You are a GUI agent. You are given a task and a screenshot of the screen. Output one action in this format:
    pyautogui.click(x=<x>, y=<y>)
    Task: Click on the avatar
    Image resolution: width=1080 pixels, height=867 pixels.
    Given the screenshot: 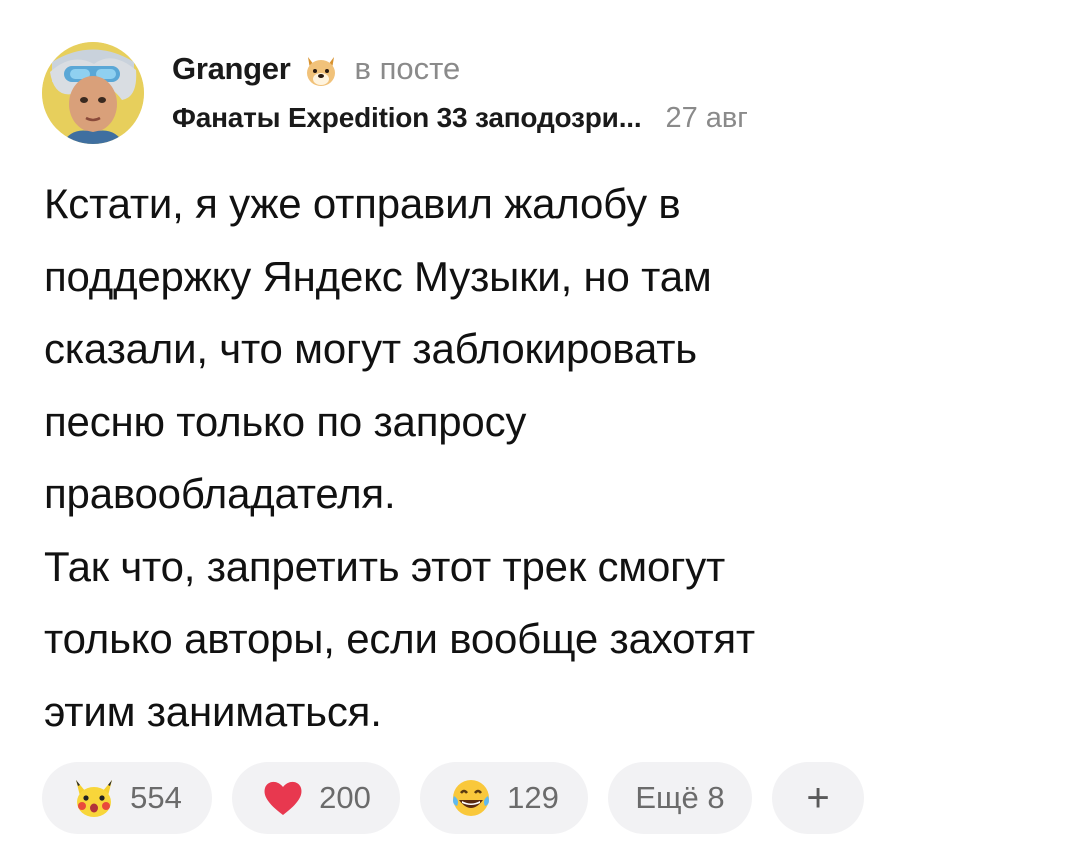 What is the action you would take?
    pyautogui.click(x=93, y=93)
    